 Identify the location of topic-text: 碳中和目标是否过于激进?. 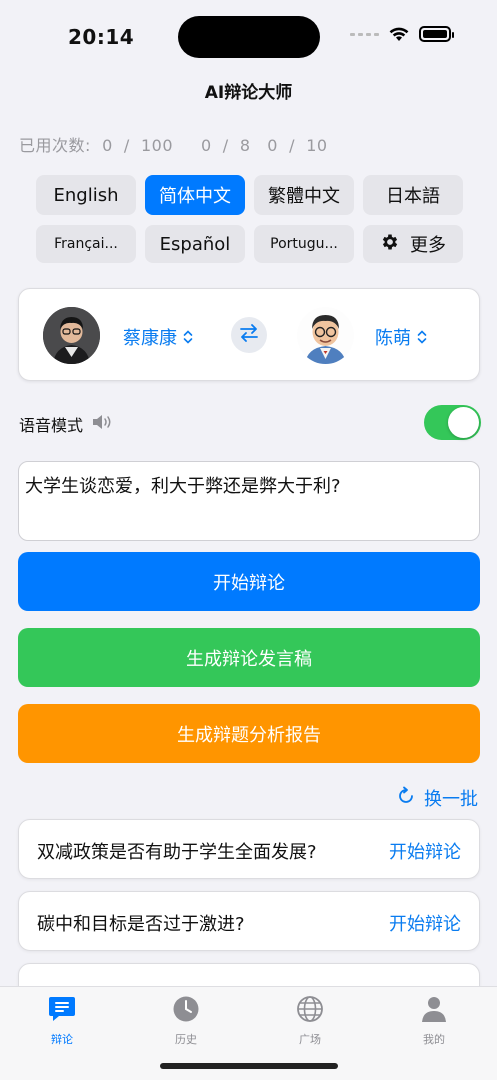
(141, 924).